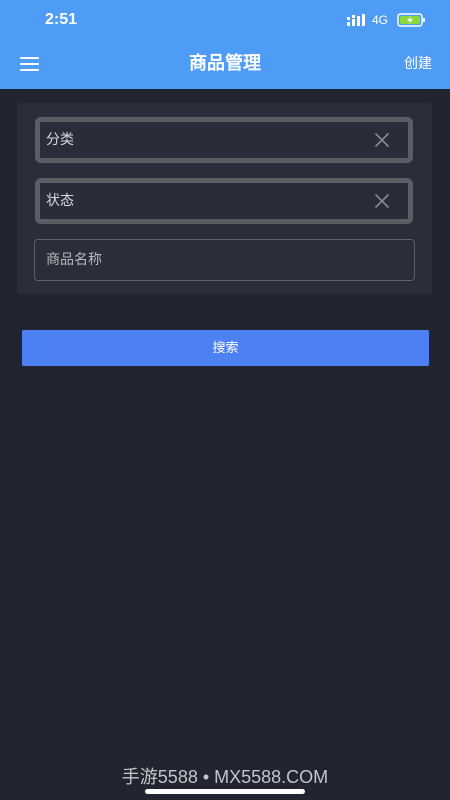 This screenshot has height=800, width=450. I want to click on product-name-input, so click(224, 260).